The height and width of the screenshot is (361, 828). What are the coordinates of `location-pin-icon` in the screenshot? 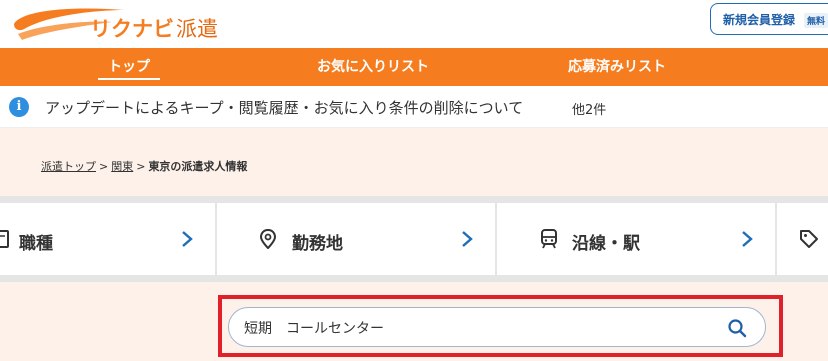 It's located at (268, 239).